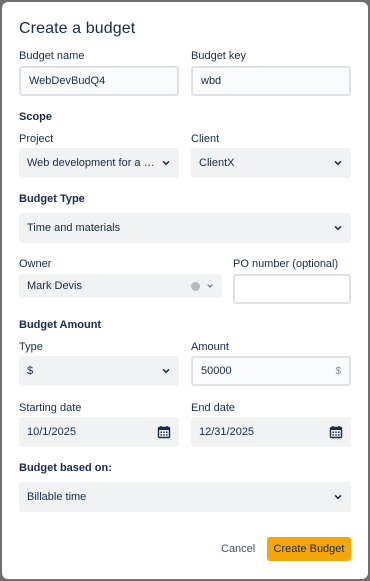  Describe the element at coordinates (99, 432) in the screenshot. I see `starting-date-picker: 10/1/2025` at that location.